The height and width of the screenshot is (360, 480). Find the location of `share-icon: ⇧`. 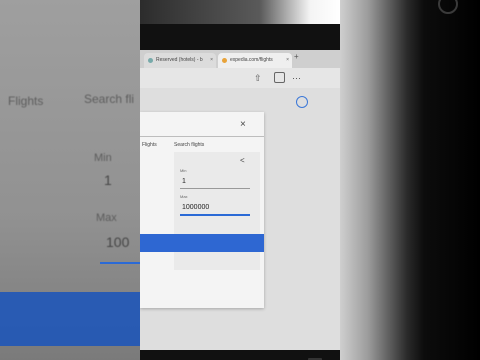

share-icon: ⇧ is located at coordinates (258, 78).